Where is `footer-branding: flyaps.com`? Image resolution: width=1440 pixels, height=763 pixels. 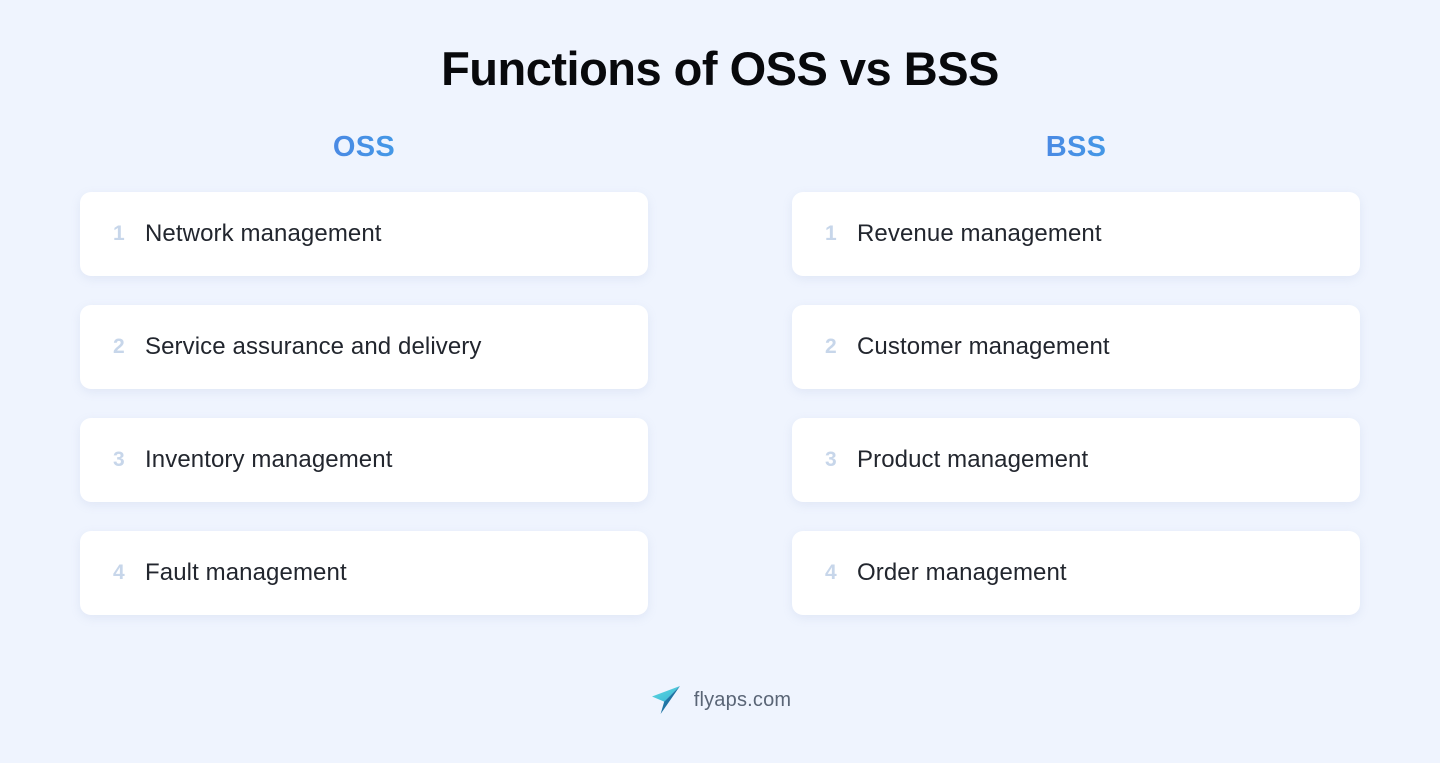
footer-branding: flyaps.com is located at coordinates (720, 700).